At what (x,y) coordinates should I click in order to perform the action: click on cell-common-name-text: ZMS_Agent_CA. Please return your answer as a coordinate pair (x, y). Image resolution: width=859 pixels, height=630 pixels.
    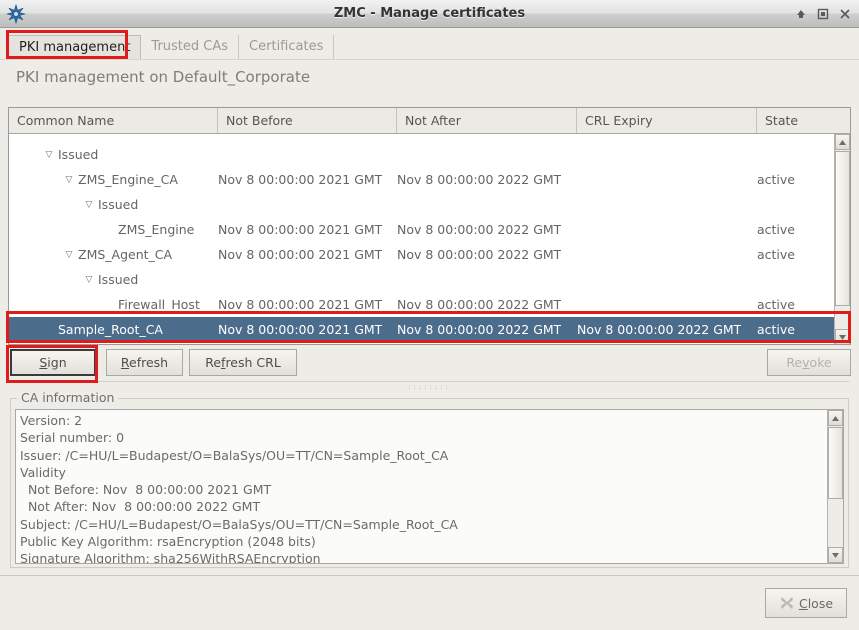
    Looking at the image, I should click on (125, 254).